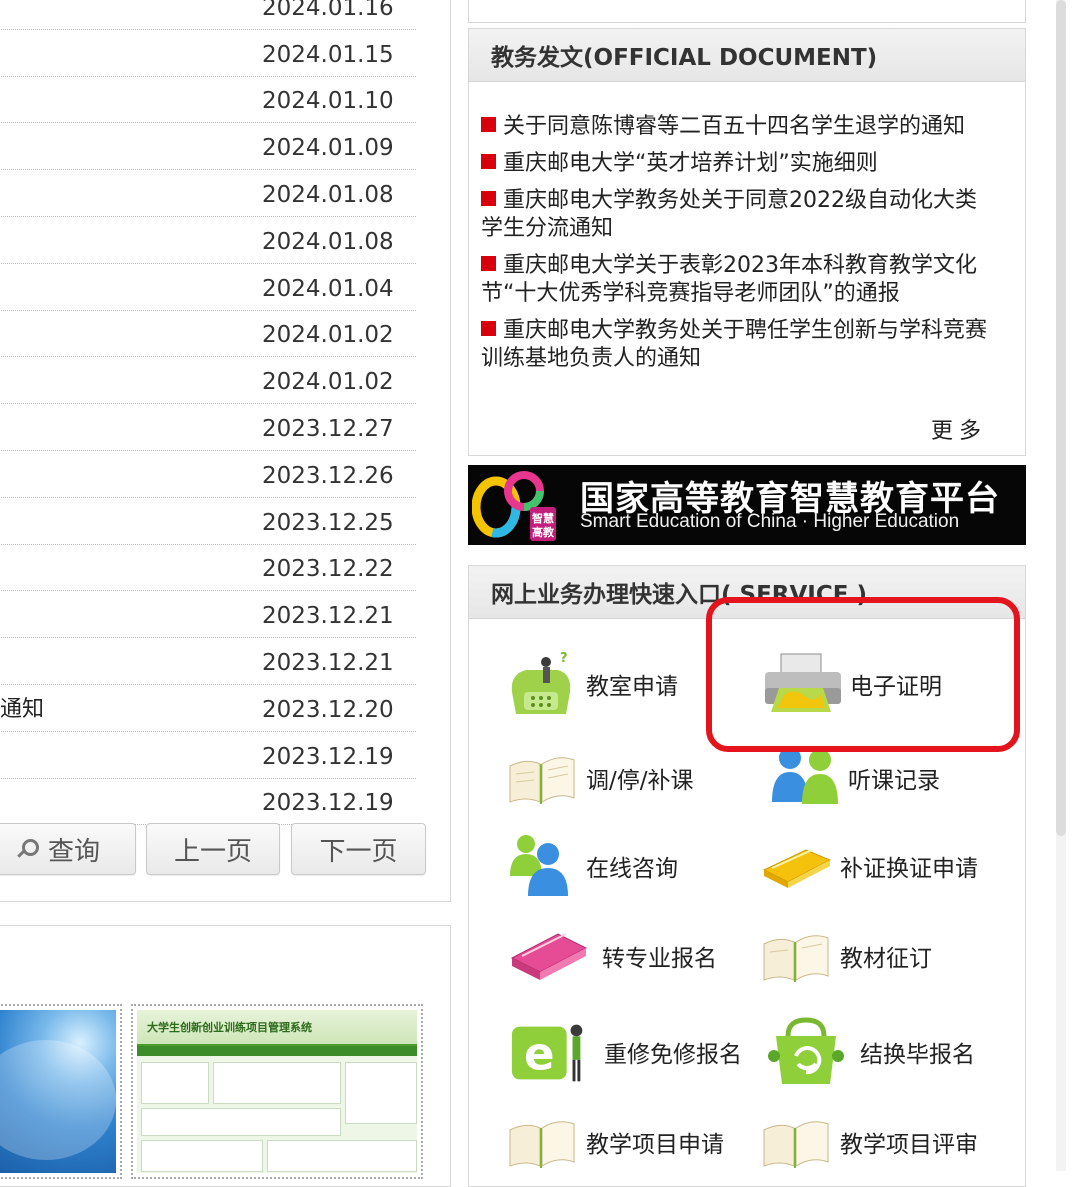 This screenshot has width=1080, height=1187. I want to click on pink-notebook-icon, so click(549, 956).